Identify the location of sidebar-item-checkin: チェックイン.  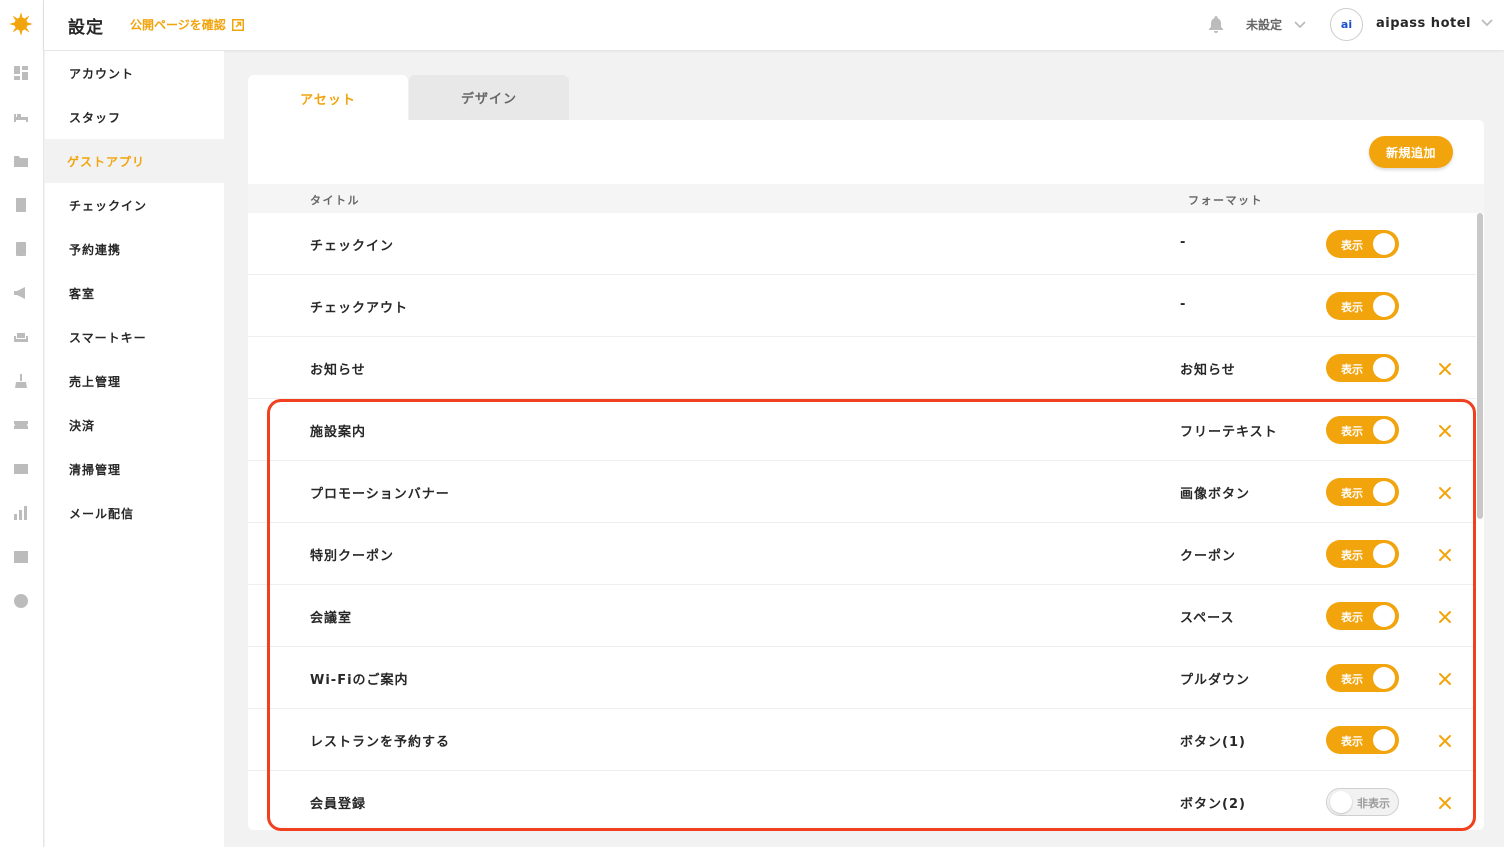
(134, 205).